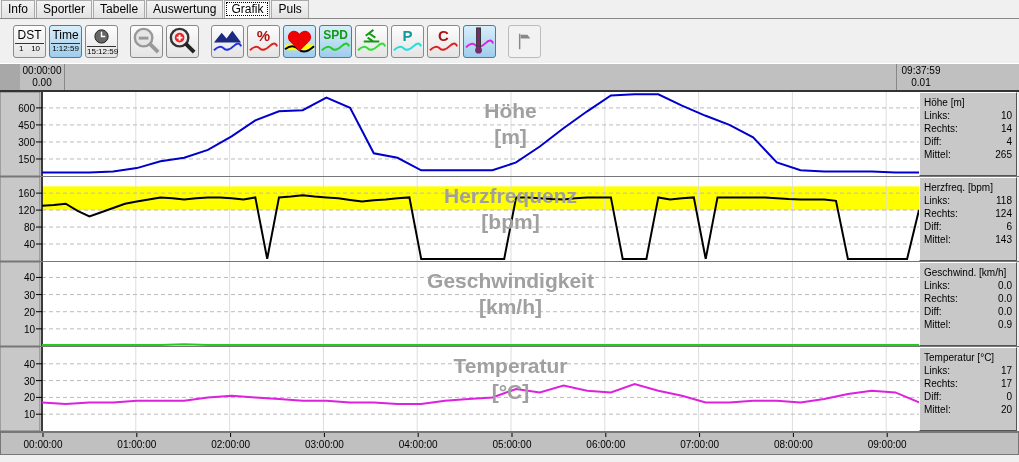 This screenshot has height=462, width=1019. What do you see at coordinates (1005, 115) in the screenshot?
I see `stat-value: 10` at bounding box center [1005, 115].